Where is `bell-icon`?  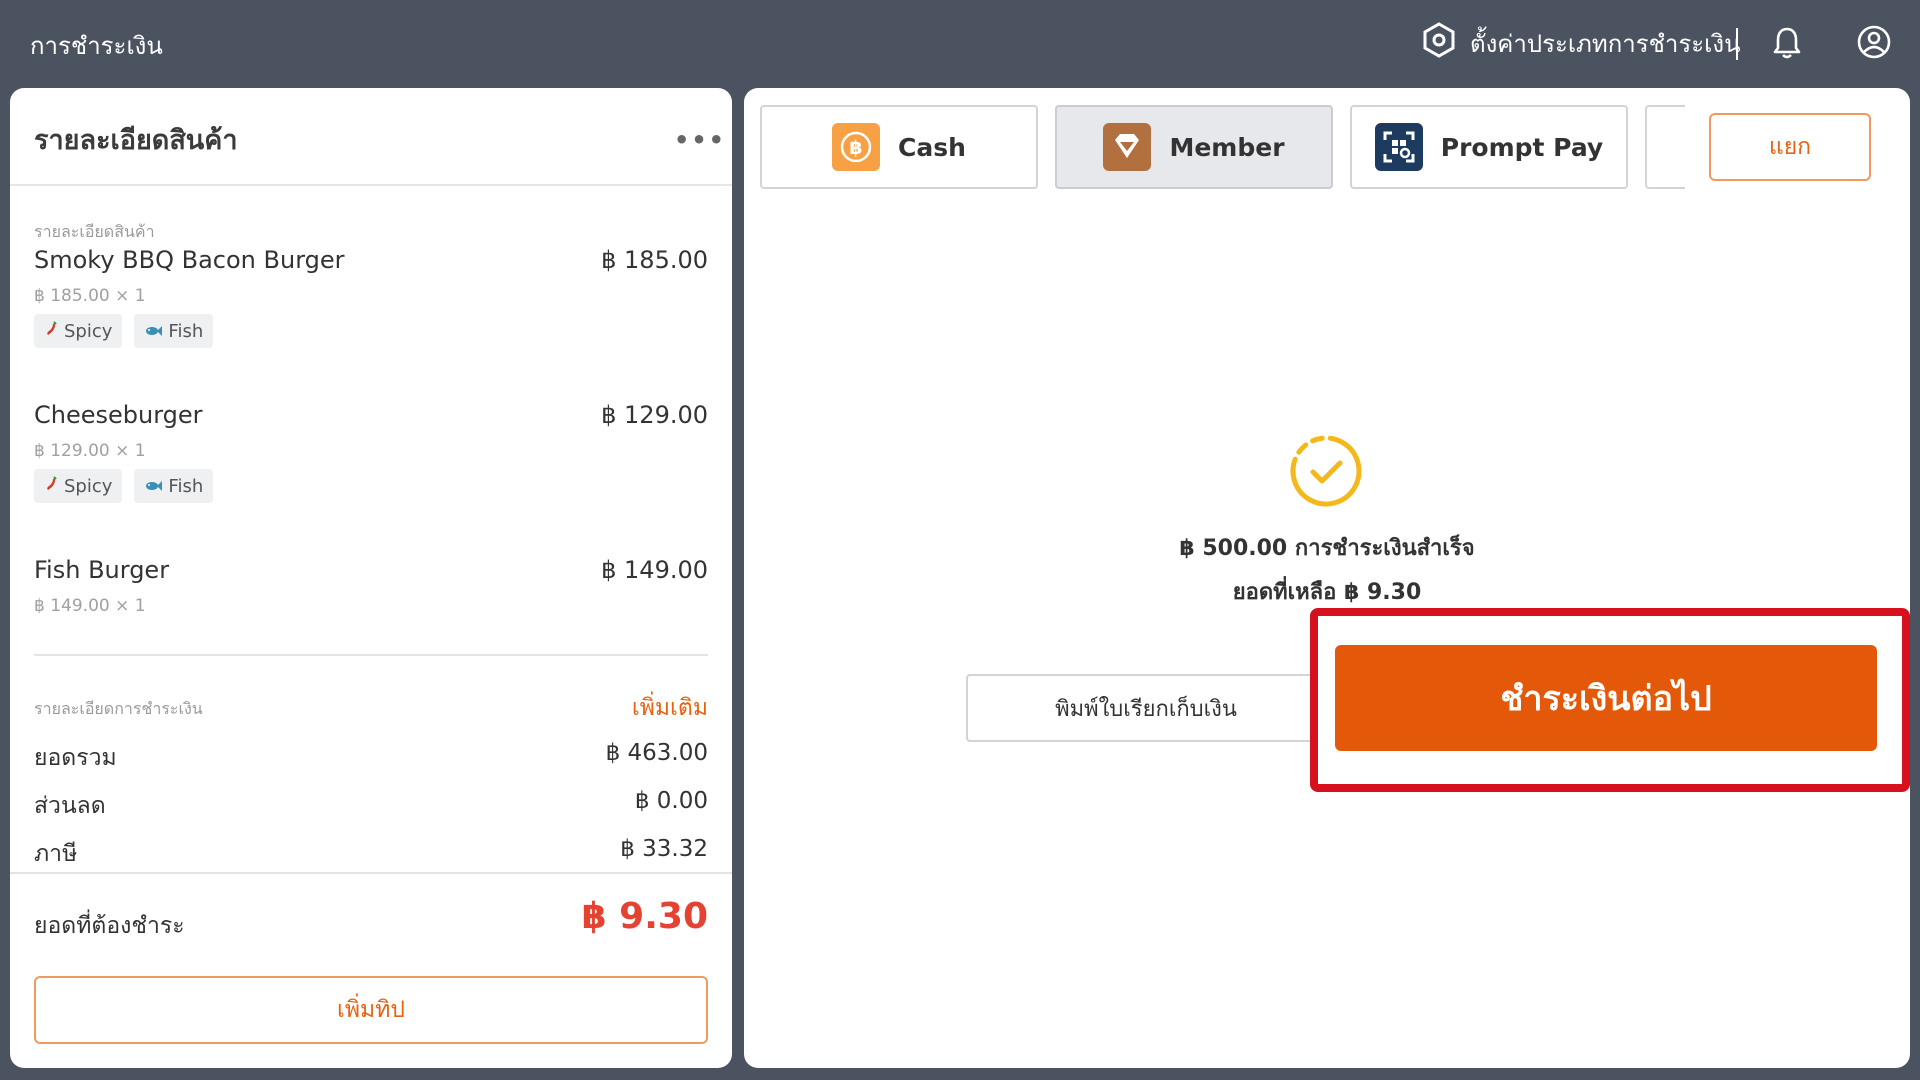 bell-icon is located at coordinates (1787, 45).